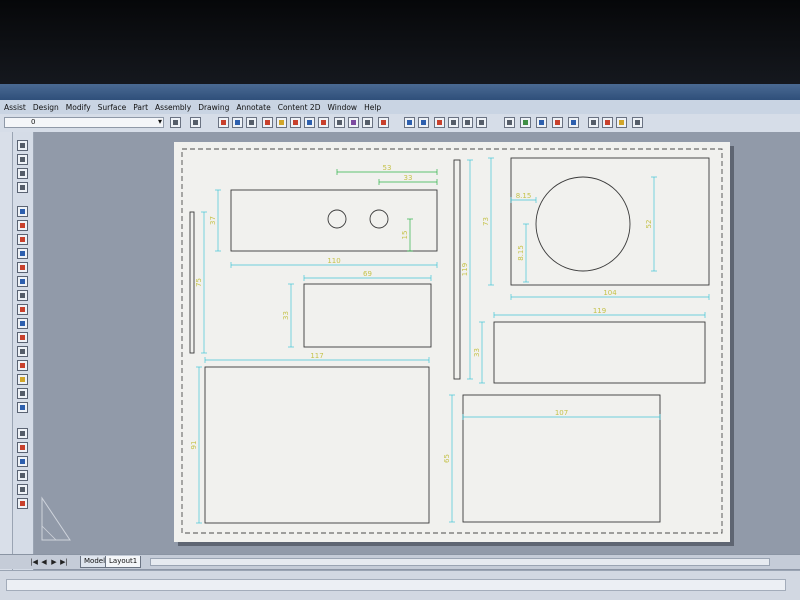 The height and width of the screenshot is (600, 800). I want to click on explode-icon, so click(22, 393).